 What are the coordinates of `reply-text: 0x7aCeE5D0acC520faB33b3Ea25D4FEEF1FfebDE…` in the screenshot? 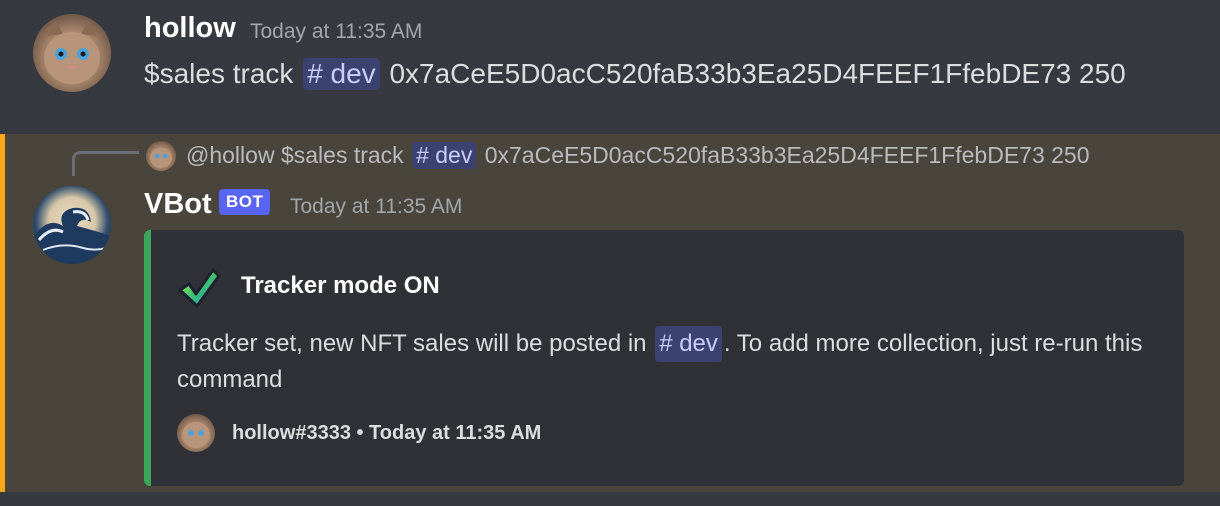 It's located at (787, 155).